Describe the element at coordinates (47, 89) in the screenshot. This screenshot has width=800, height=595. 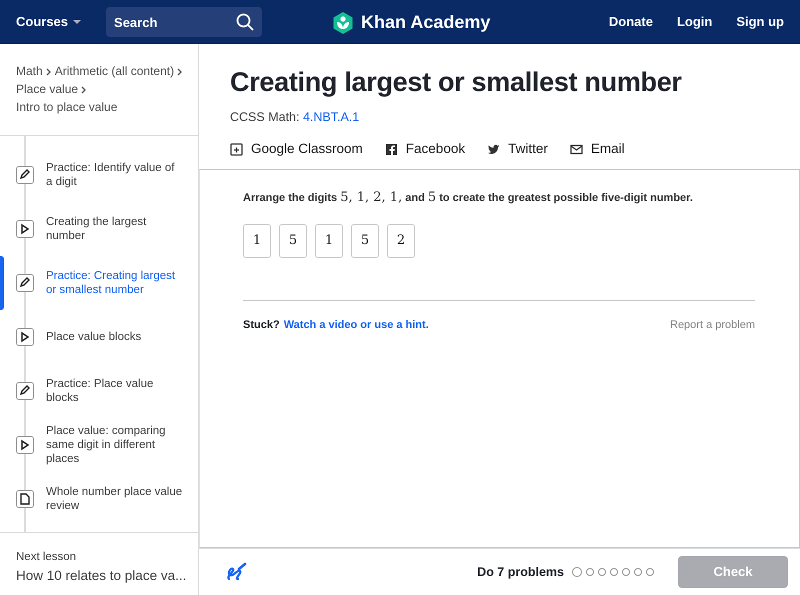
I see `breadcrumb-link: Place value` at that location.